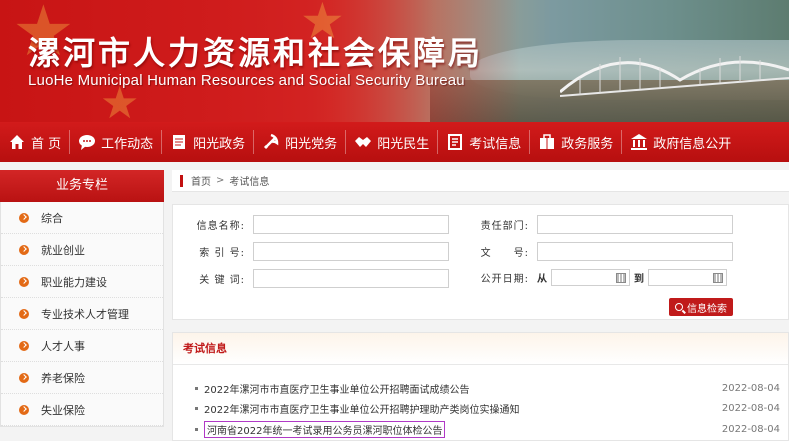 The height and width of the screenshot is (441, 789). Describe the element at coordinates (692, 144) in the screenshot. I see `nav-item-label: 政府信息公开` at that location.